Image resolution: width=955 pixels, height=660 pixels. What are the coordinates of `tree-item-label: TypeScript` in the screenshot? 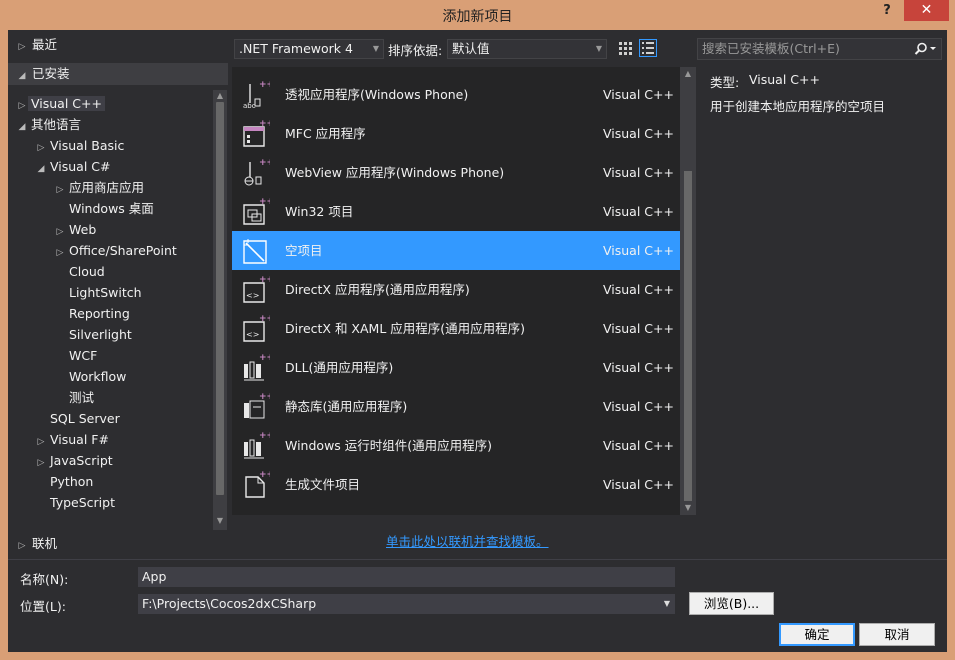 It's located at (82, 502).